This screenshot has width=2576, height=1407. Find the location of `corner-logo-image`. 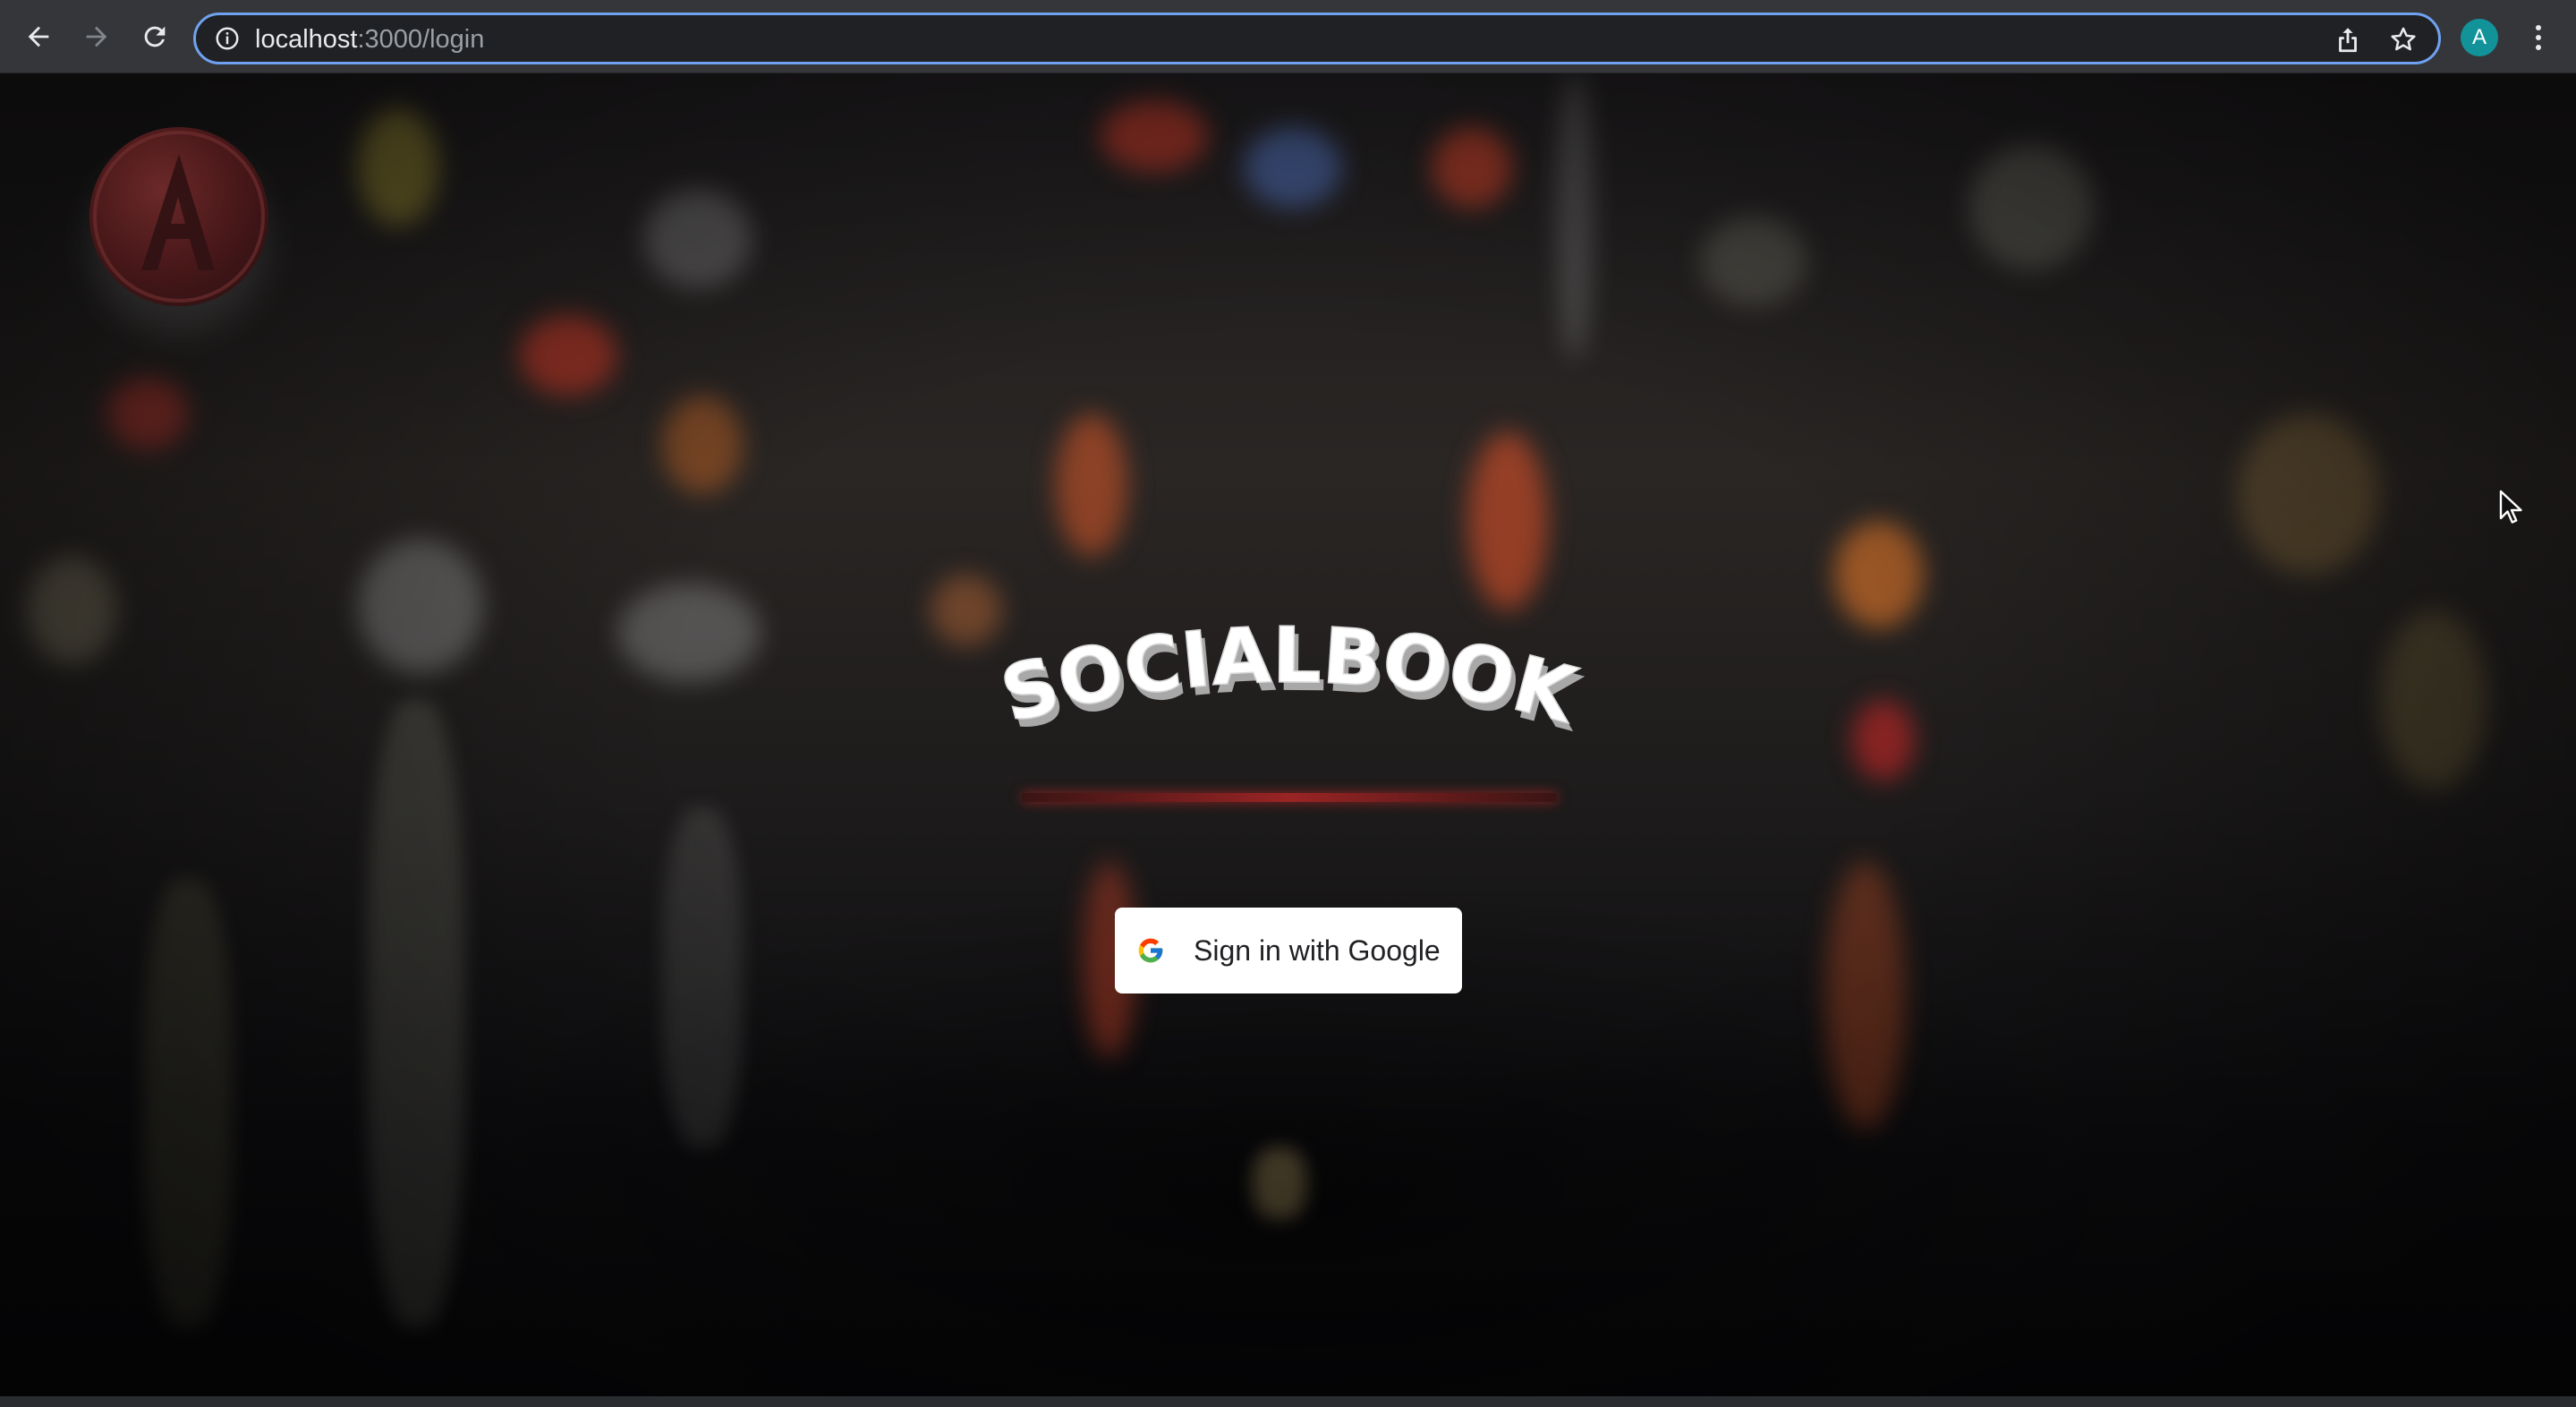

corner-logo-image is located at coordinates (178, 216).